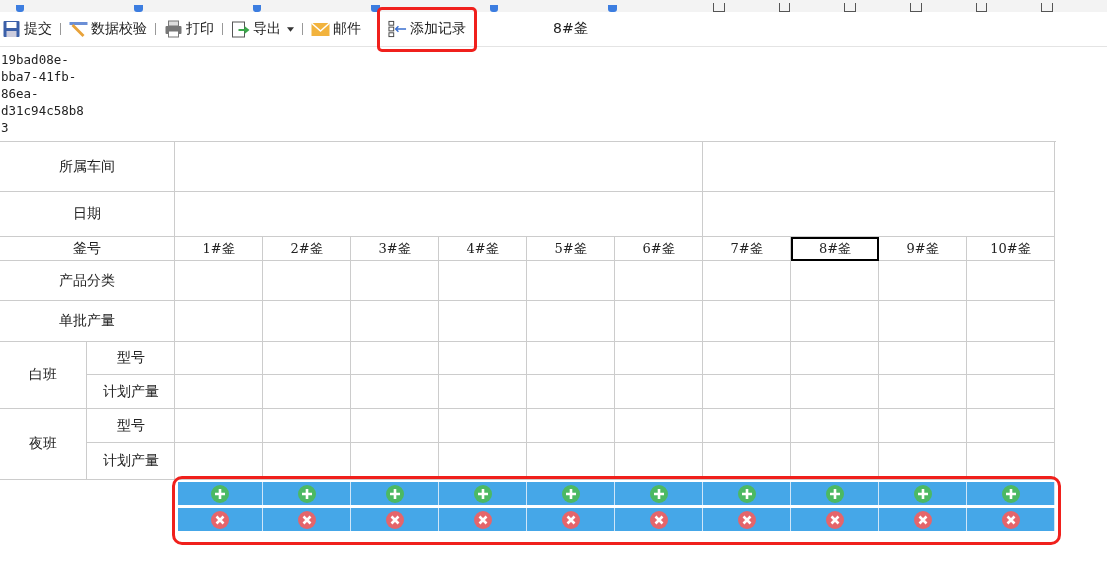 The width and height of the screenshot is (1107, 575). What do you see at coordinates (747, 249) in the screenshot?
I see `column-header: 7#釜` at bounding box center [747, 249].